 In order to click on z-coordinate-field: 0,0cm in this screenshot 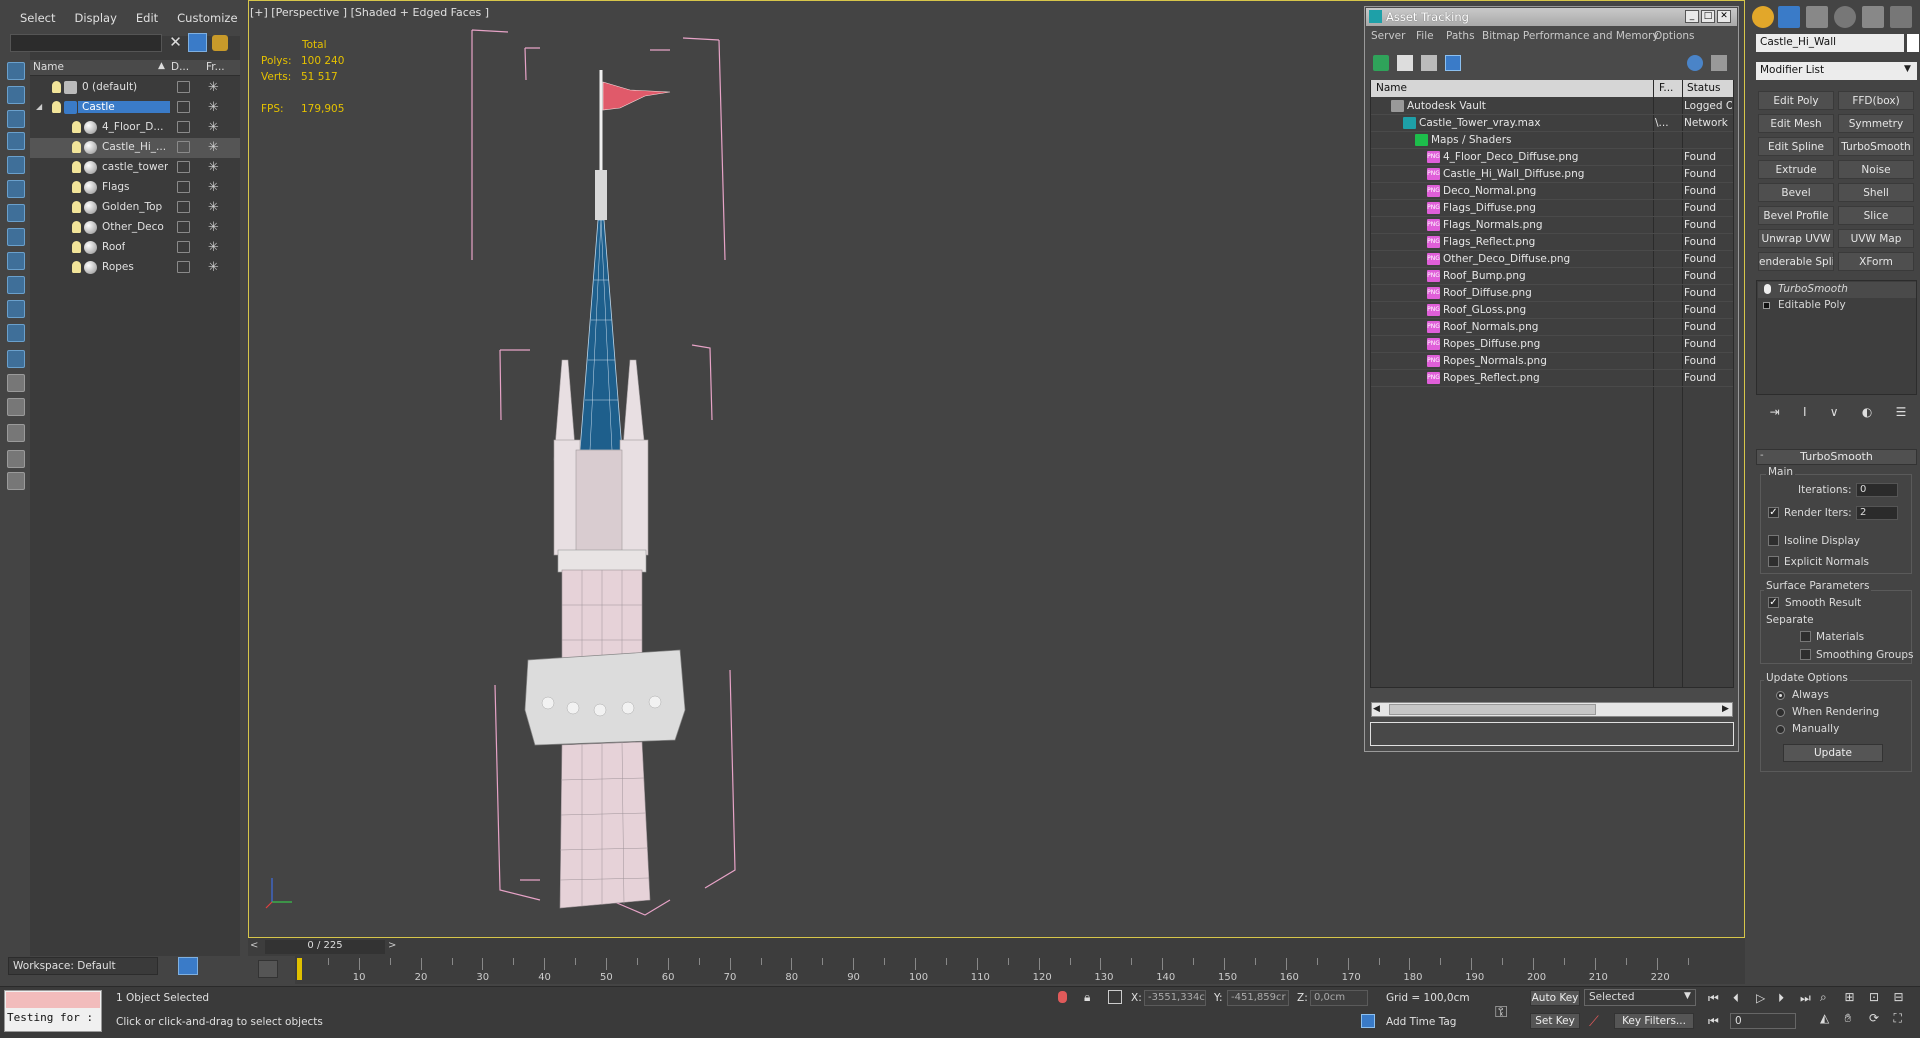, I will do `click(1339, 998)`.